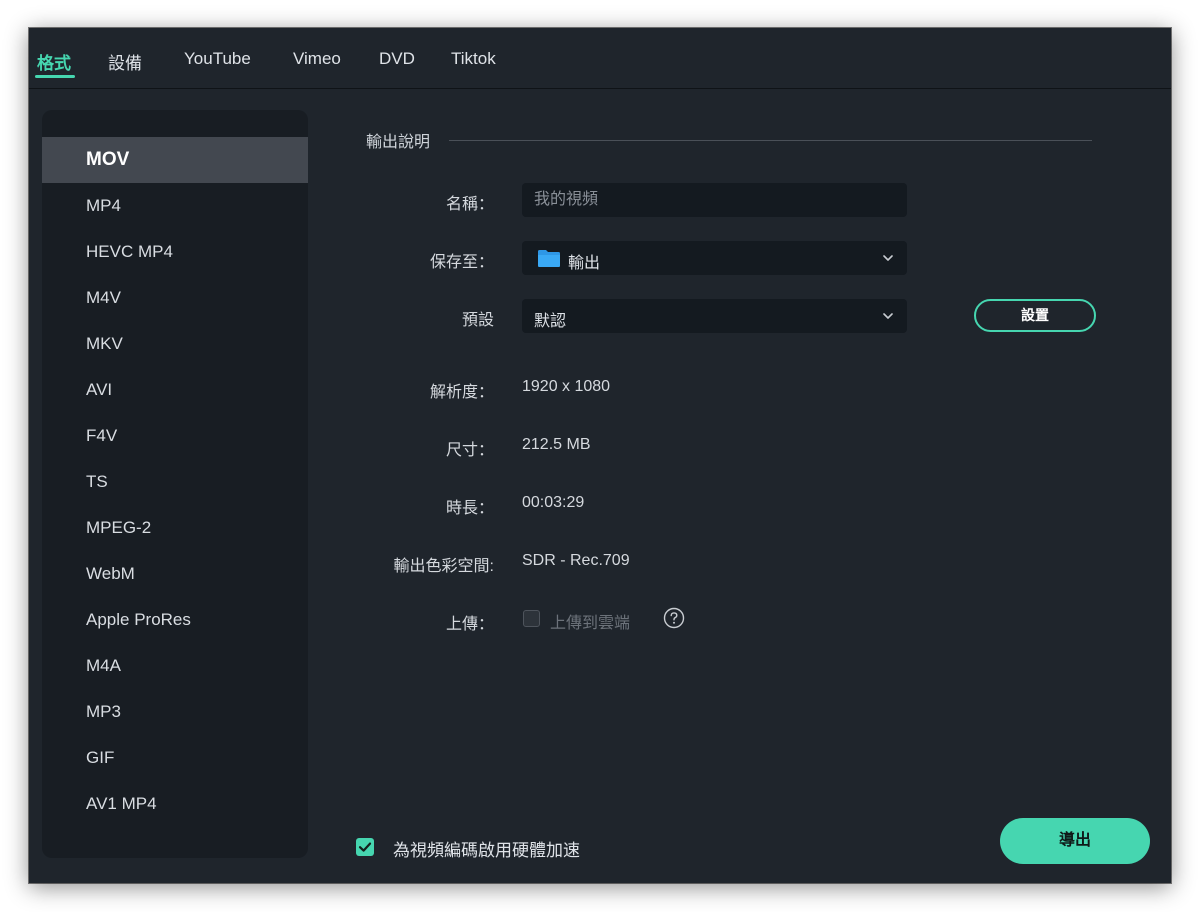 This screenshot has height=912, width=1200. Describe the element at coordinates (175, 666) in the screenshot. I see `format-item-m4a: M4A` at that location.